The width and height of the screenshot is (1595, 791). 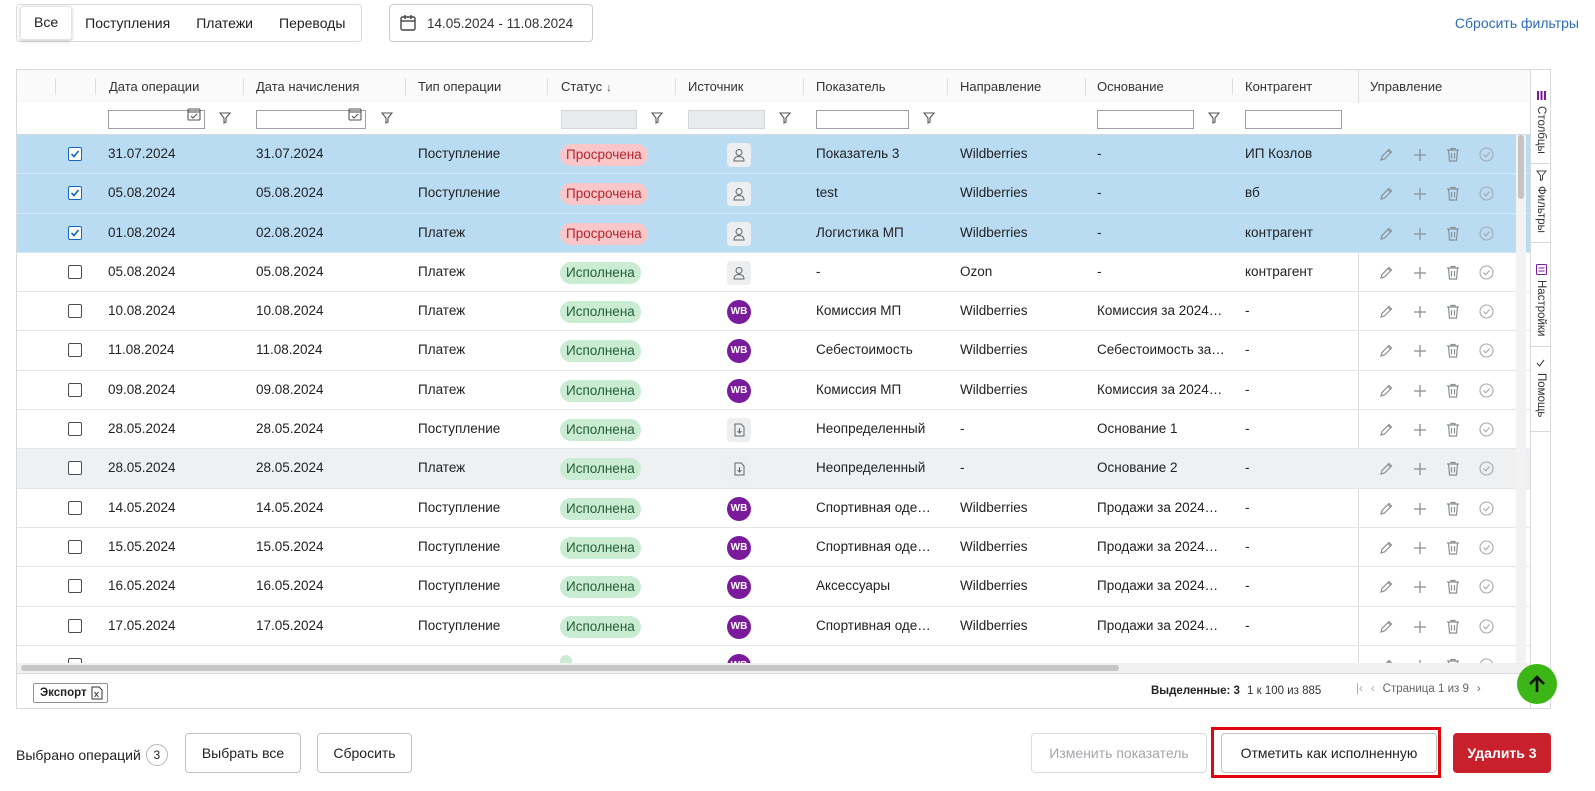 What do you see at coordinates (307, 86) in the screenshot?
I see `col-accrual-date: Дата начисления` at bounding box center [307, 86].